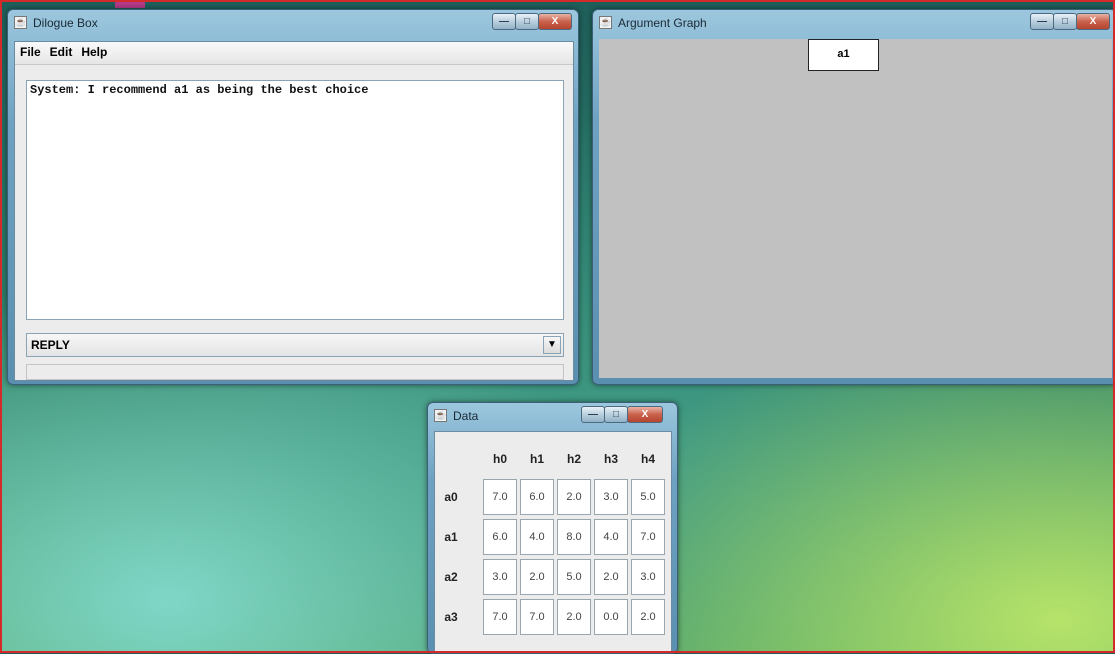  Describe the element at coordinates (573, 459) in the screenshot. I see `column-header: h2` at that location.